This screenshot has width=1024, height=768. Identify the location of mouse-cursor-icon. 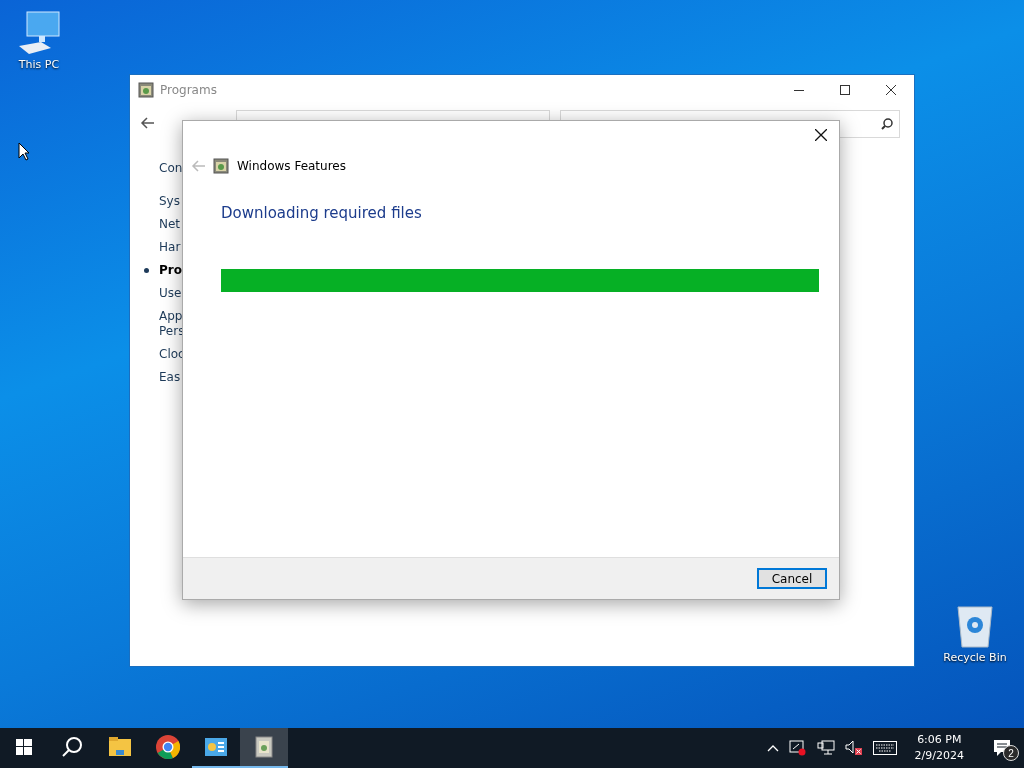
(24, 151).